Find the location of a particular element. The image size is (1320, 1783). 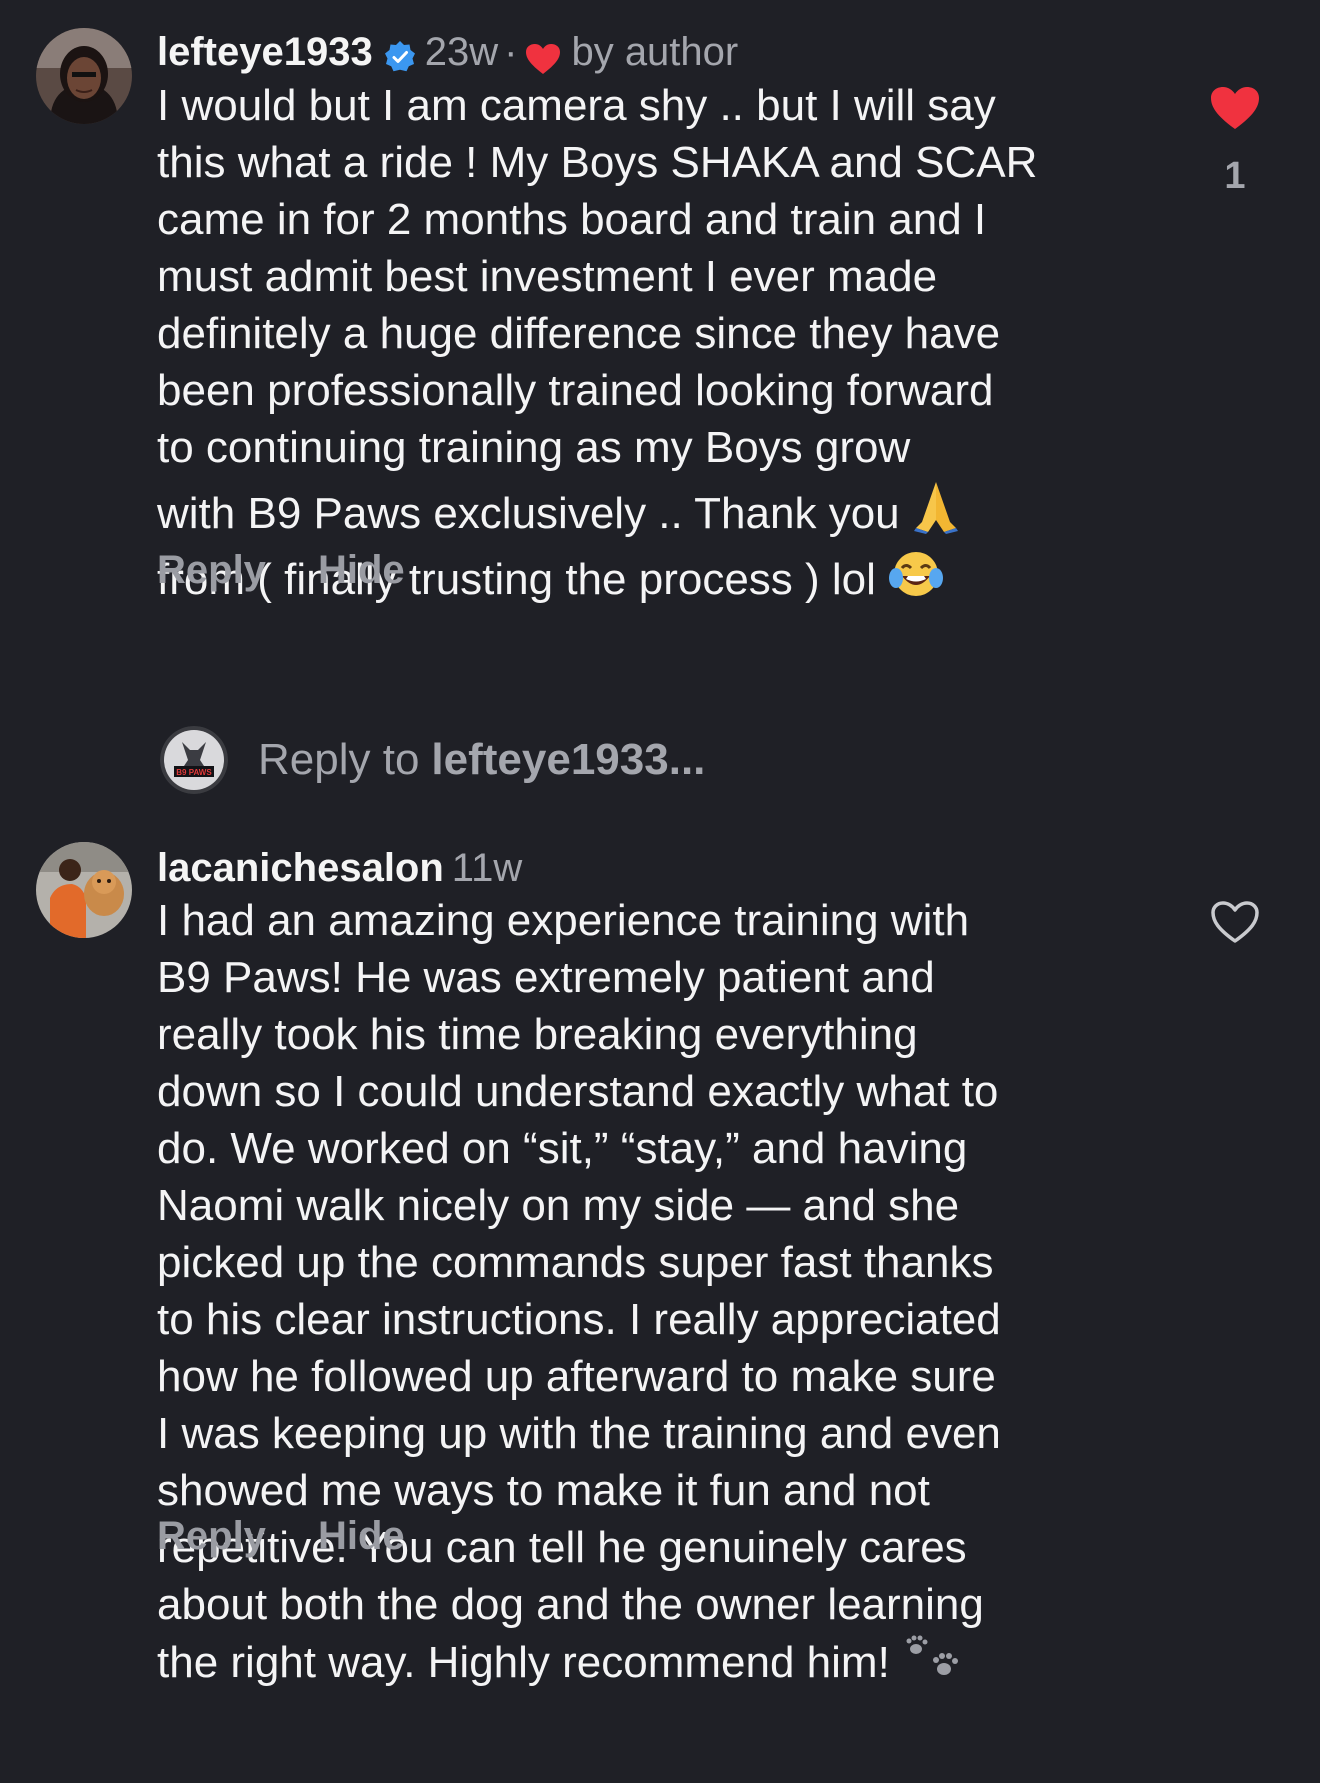

verified-badge-icon is located at coordinates (400, 53).